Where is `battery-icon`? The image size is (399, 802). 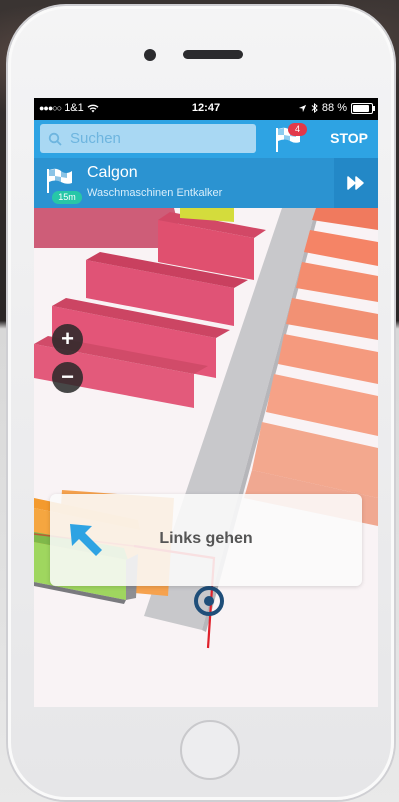 battery-icon is located at coordinates (363, 108).